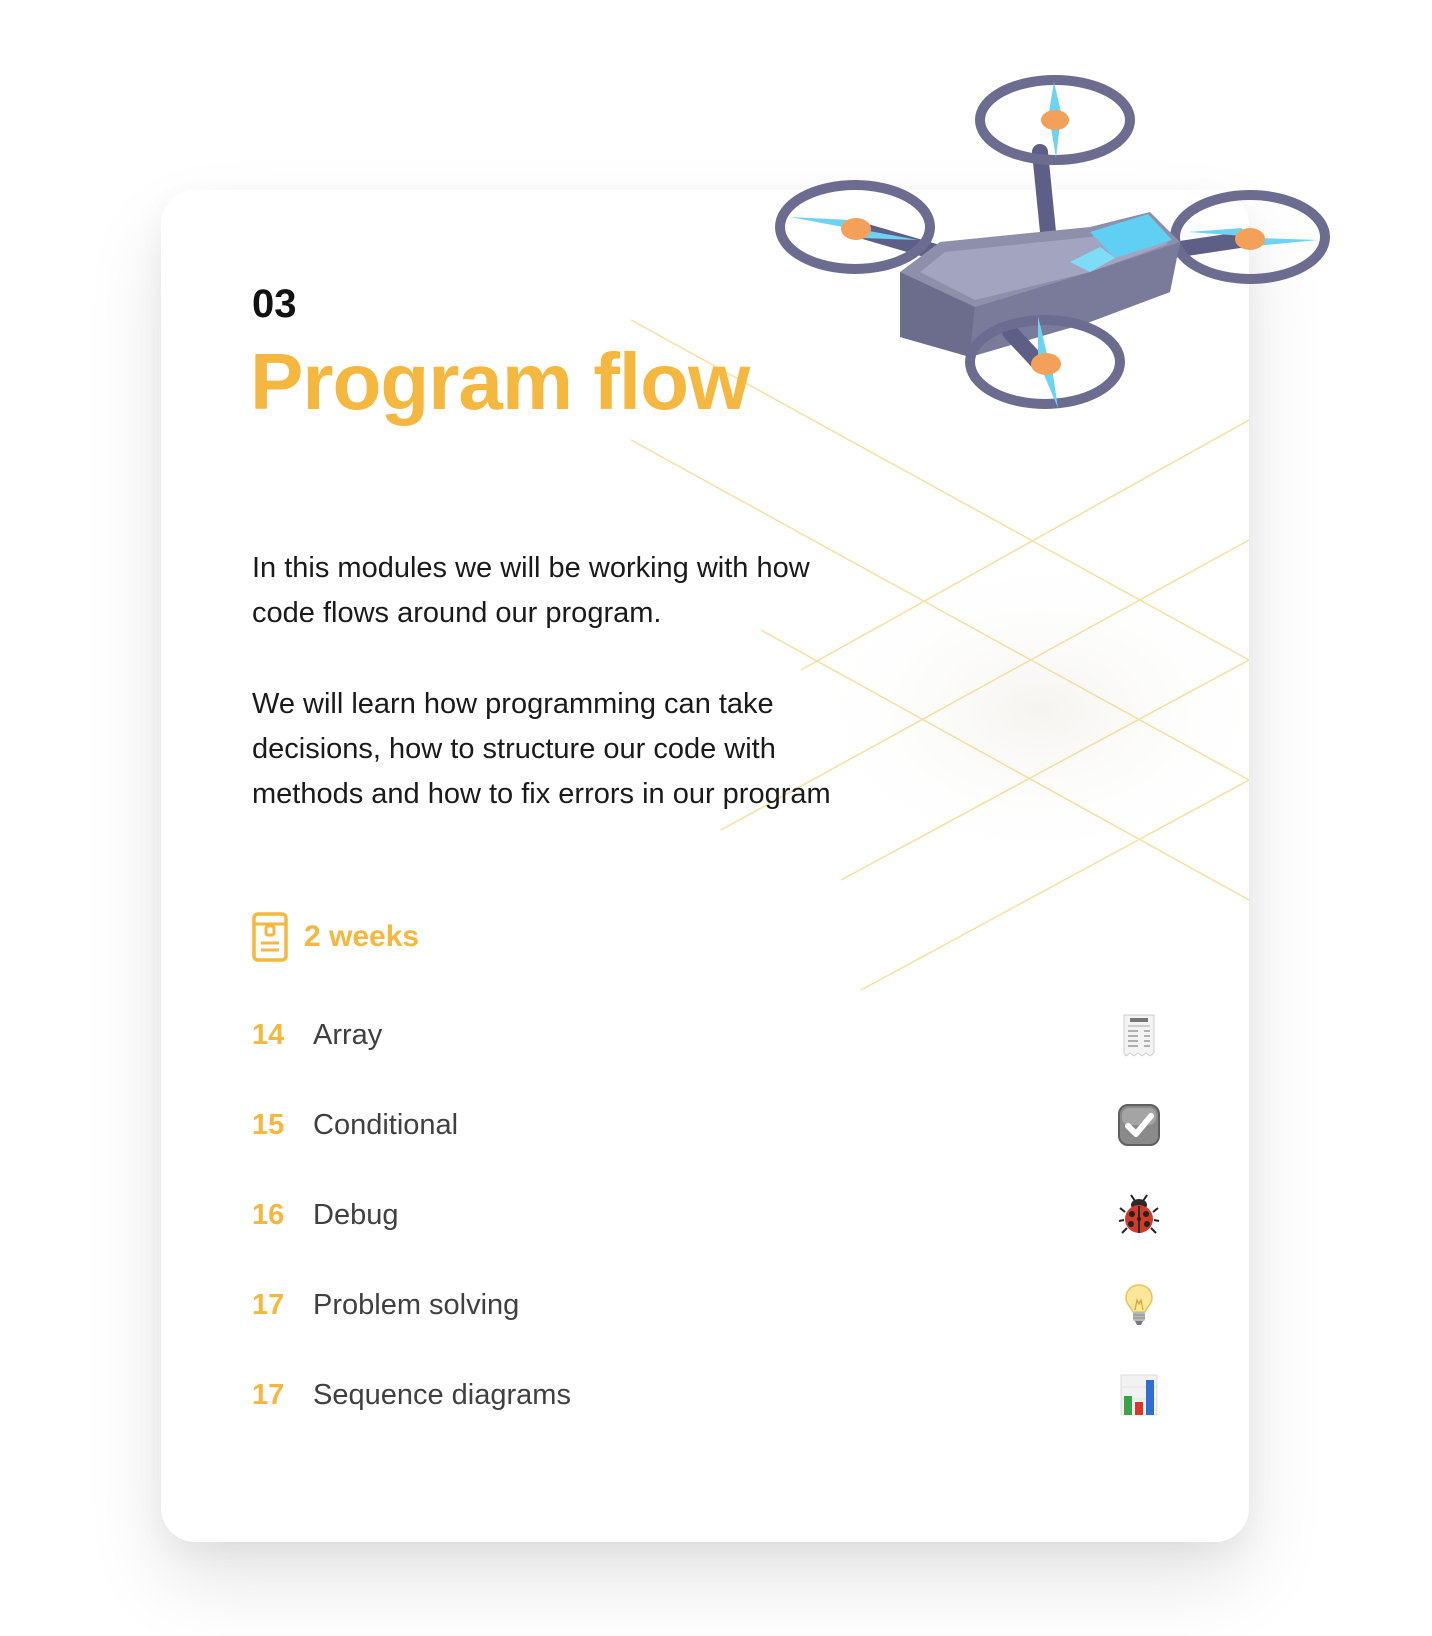 Image resolution: width=1432 pixels, height=1636 pixels. Describe the element at coordinates (356, 1214) in the screenshot. I see `lesson-name: Debug` at that location.